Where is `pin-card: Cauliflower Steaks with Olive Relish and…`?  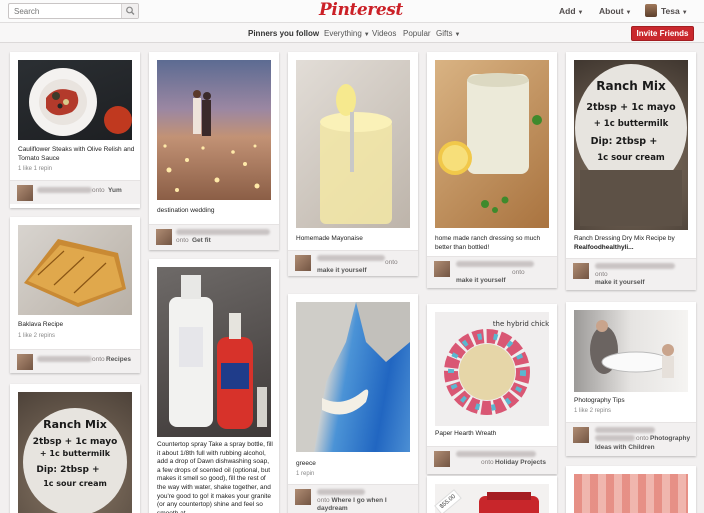
pin-card: Cauliflower Steaks with Olive Relish and… is located at coordinates (75, 130).